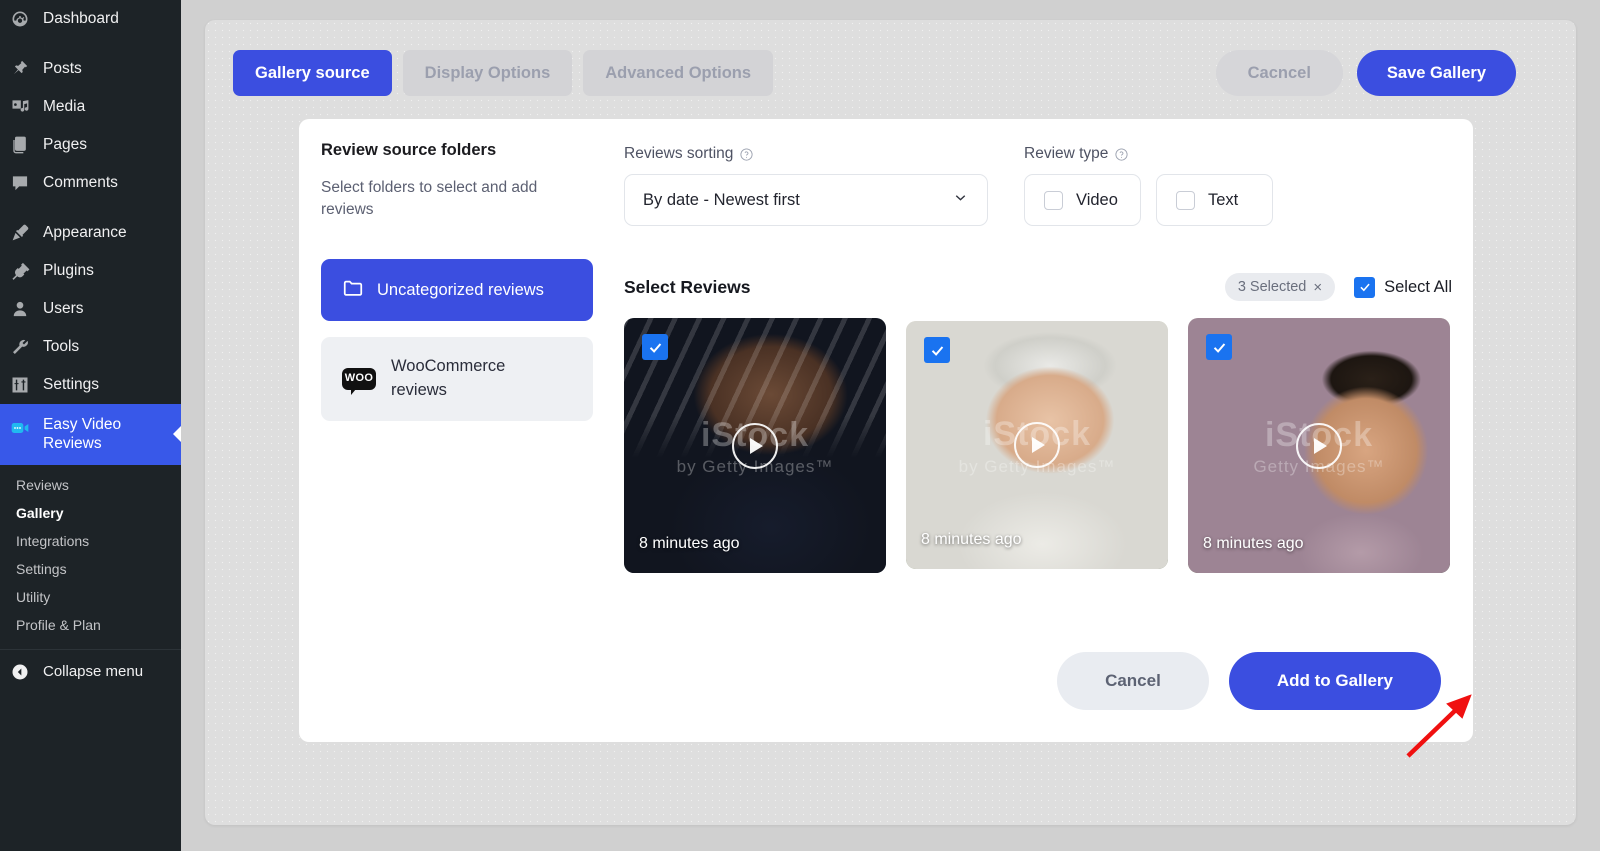  I want to click on sidebar-item-label: Comments, so click(80, 182).